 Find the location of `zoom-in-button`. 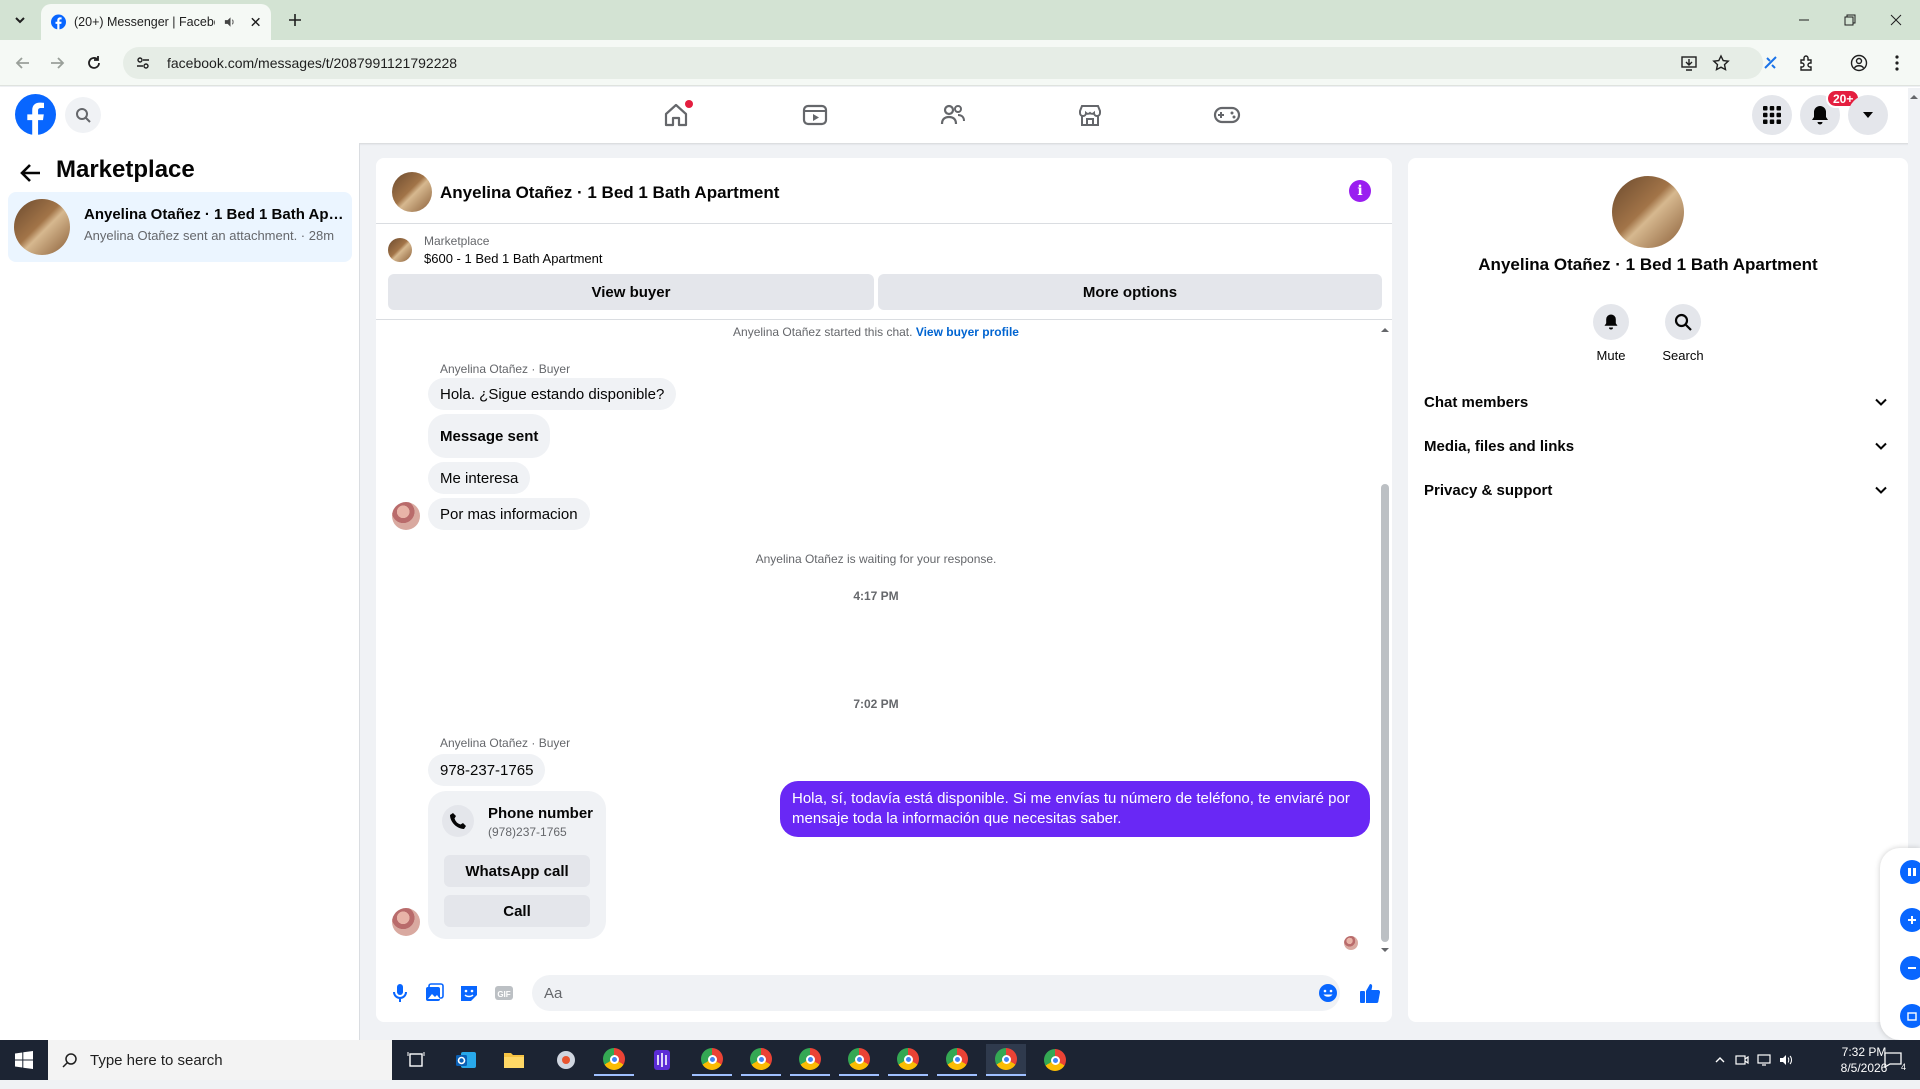

zoom-in-button is located at coordinates (1910, 920).